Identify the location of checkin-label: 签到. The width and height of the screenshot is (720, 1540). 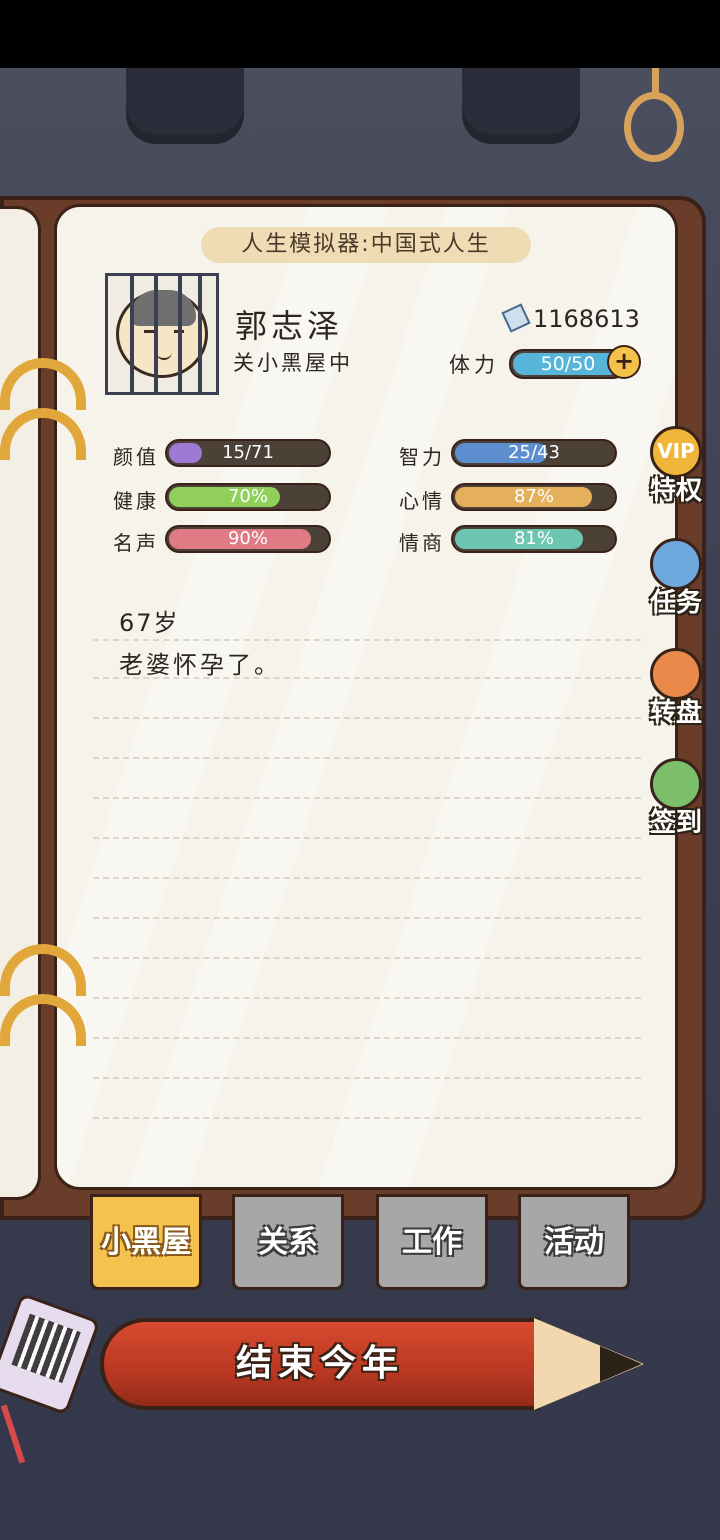
(675, 823).